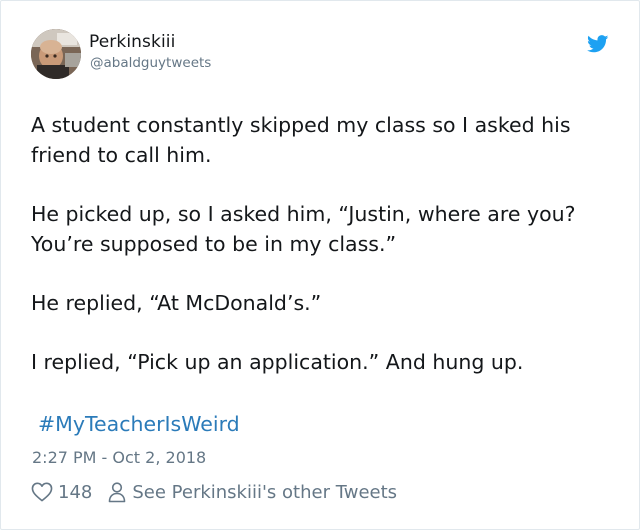 The image size is (640, 530). Describe the element at coordinates (75, 492) in the screenshot. I see `like-count: 148` at that location.